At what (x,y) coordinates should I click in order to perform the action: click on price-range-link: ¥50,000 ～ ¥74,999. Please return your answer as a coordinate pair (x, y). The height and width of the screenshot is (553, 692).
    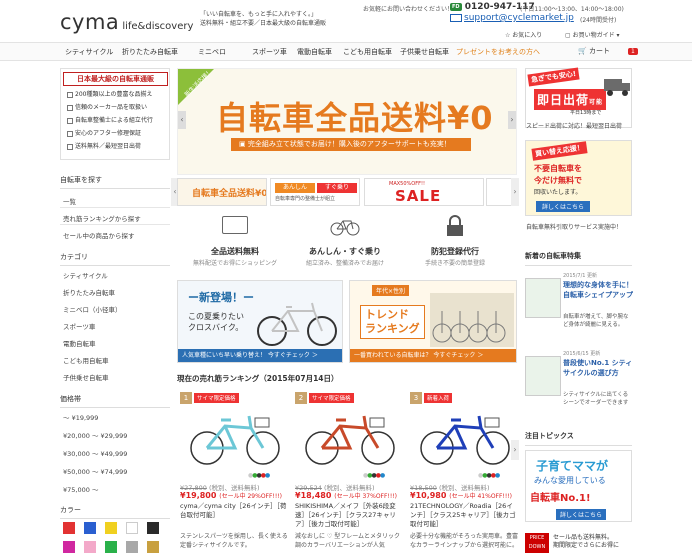
    Looking at the image, I should click on (95, 471).